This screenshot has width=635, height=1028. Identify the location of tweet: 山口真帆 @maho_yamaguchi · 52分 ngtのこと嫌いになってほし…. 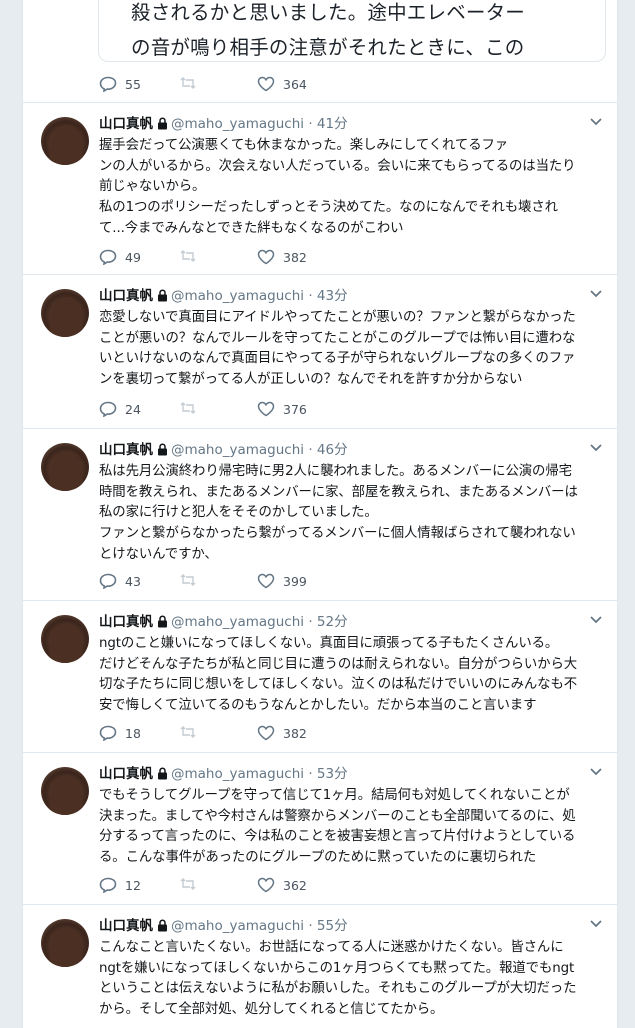
(320, 676).